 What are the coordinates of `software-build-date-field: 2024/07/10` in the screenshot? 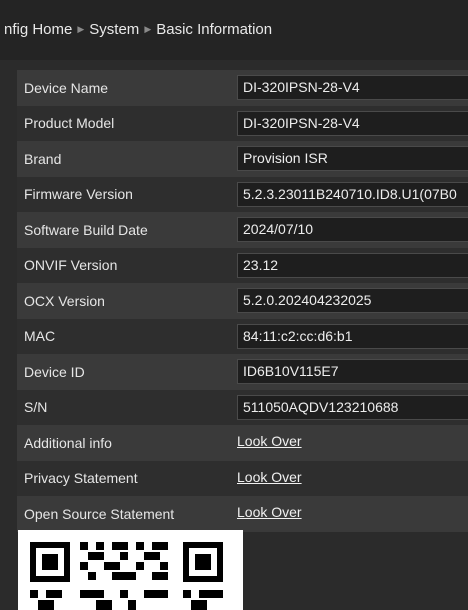 It's located at (352, 229).